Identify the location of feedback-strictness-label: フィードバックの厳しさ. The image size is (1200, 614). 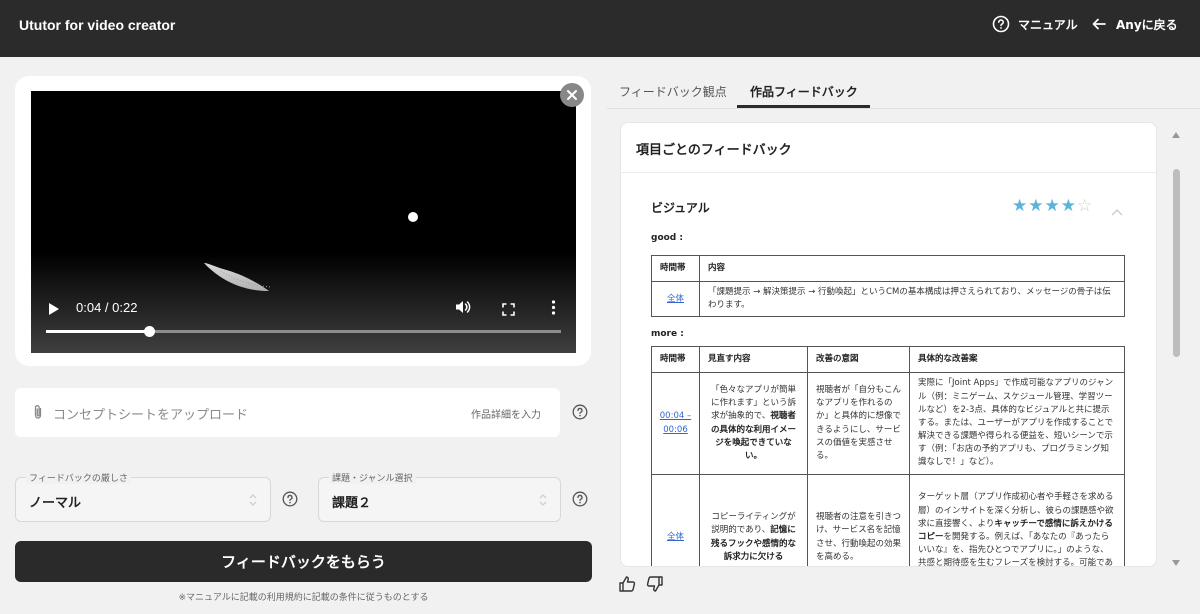
(78, 477).